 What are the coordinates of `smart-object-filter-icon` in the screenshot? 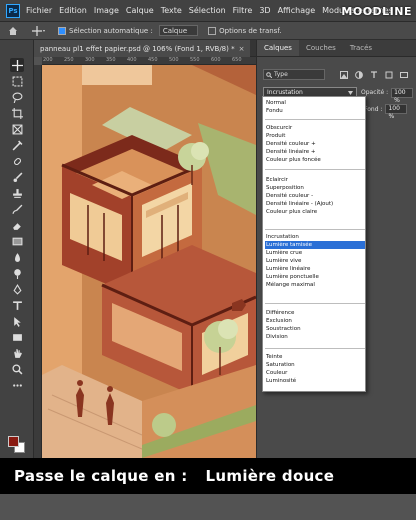 It's located at (403, 74).